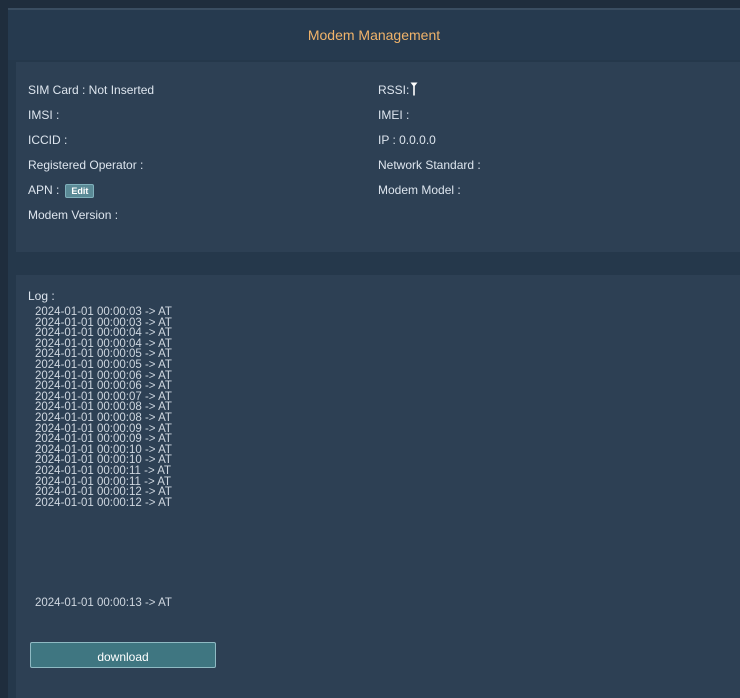 Image resolution: width=740 pixels, height=698 pixels. Describe the element at coordinates (419, 190) in the screenshot. I see `modem-model-field: Modem Model :` at that location.